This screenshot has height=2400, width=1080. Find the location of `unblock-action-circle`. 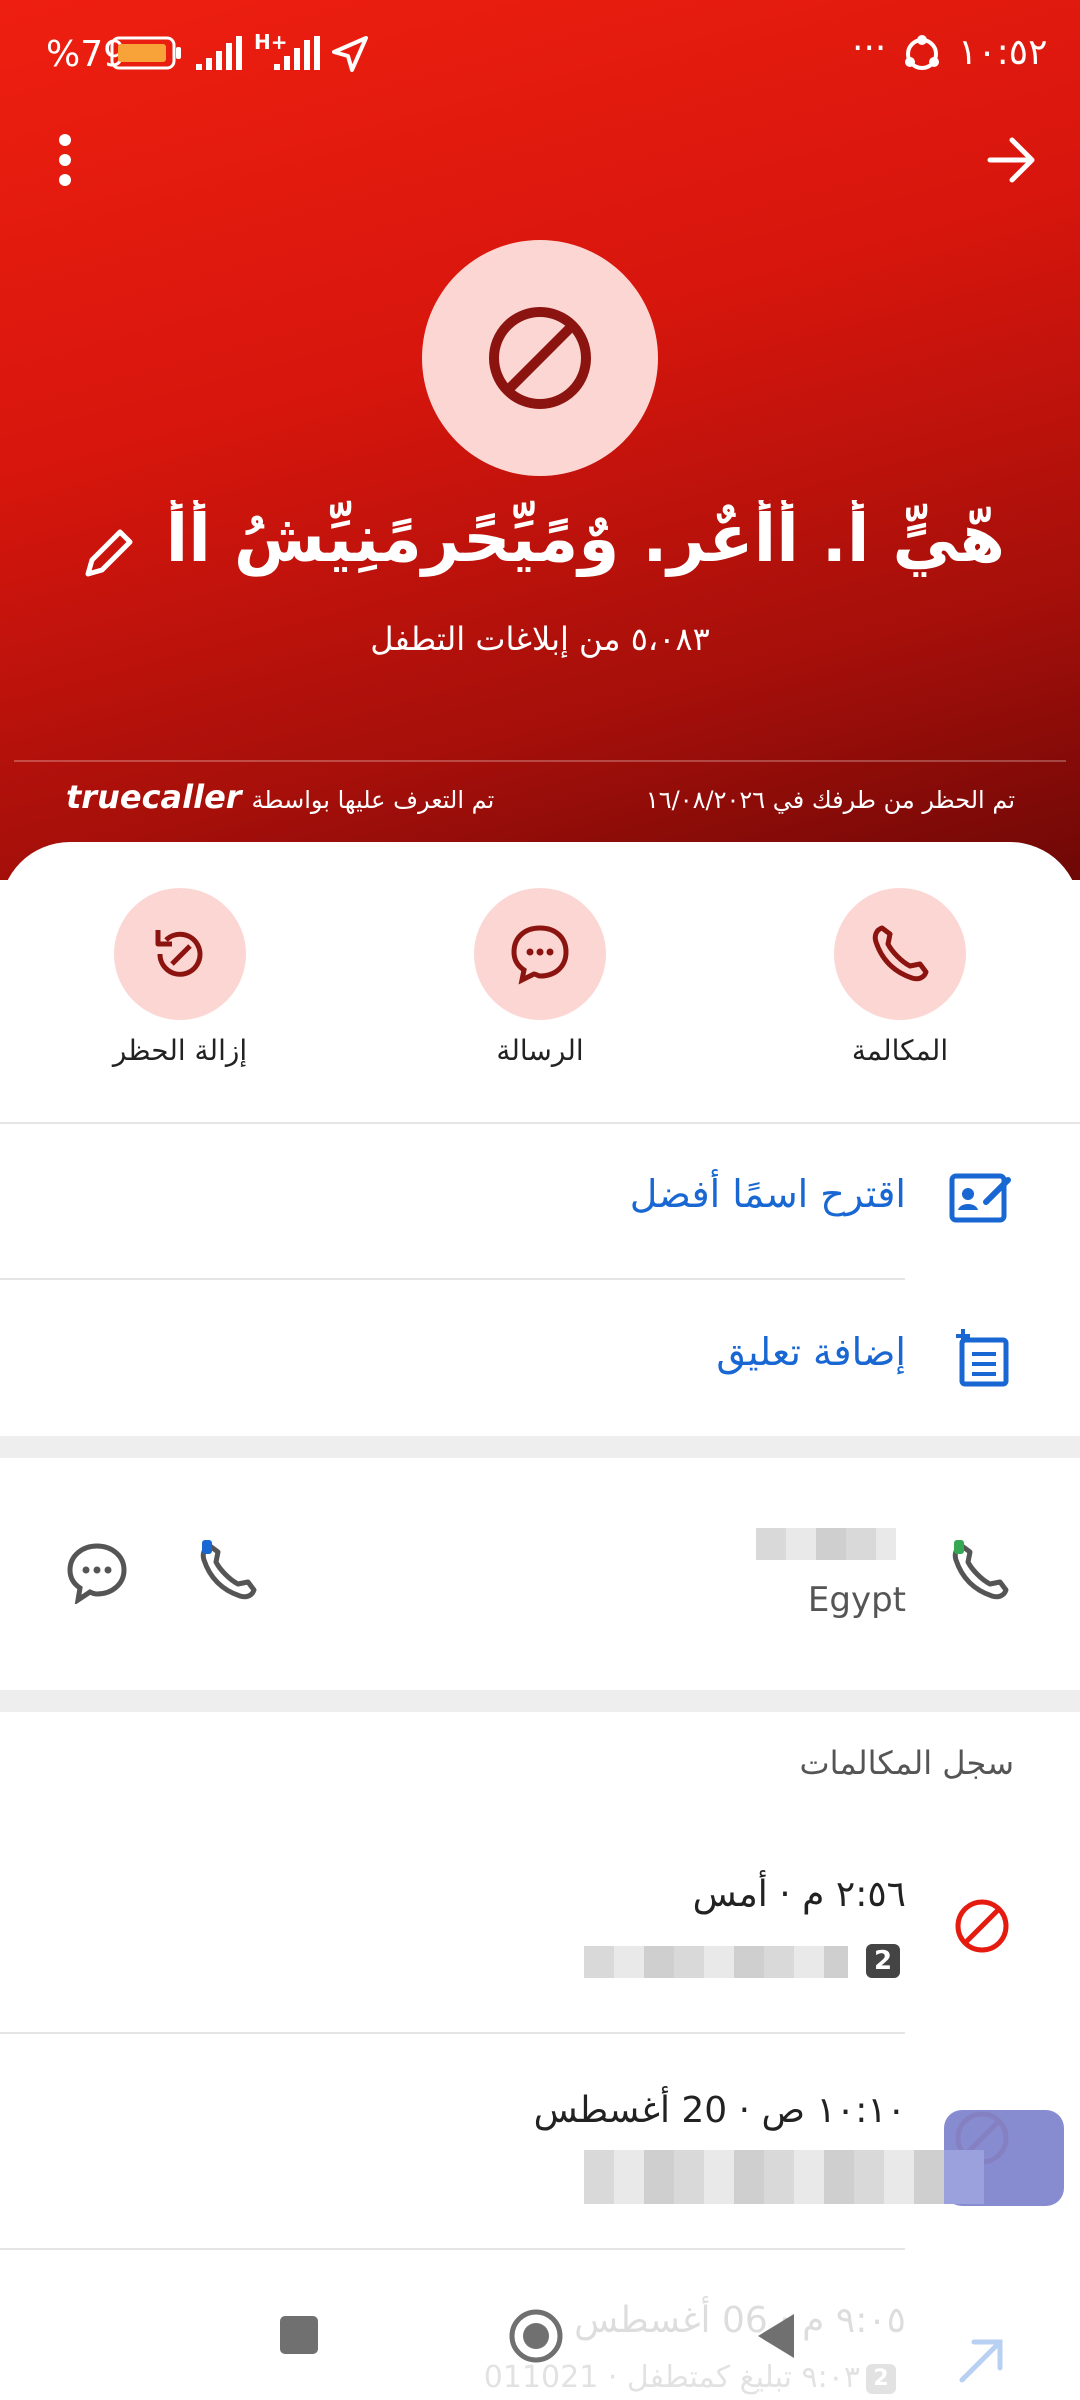

unblock-action-circle is located at coordinates (180, 954).